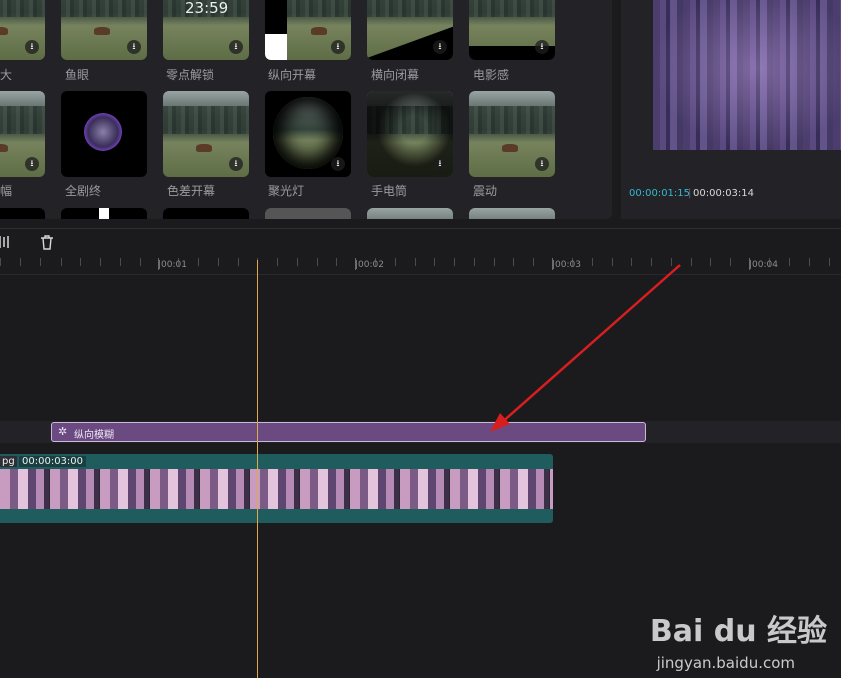  Describe the element at coordinates (585, 348) in the screenshot. I see `annotation-arrow` at that location.